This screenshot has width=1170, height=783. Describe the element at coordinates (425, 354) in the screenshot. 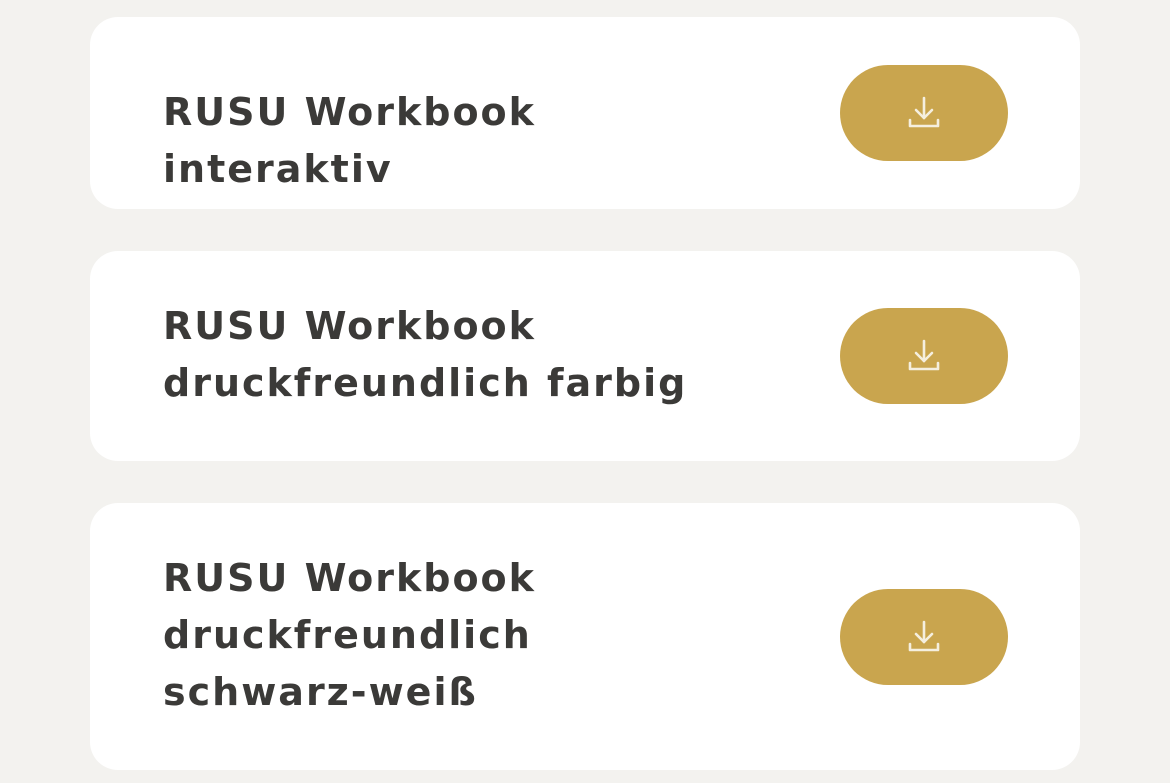

I see `download-title: RUSU Workbook druckfreundlich farbig` at that location.